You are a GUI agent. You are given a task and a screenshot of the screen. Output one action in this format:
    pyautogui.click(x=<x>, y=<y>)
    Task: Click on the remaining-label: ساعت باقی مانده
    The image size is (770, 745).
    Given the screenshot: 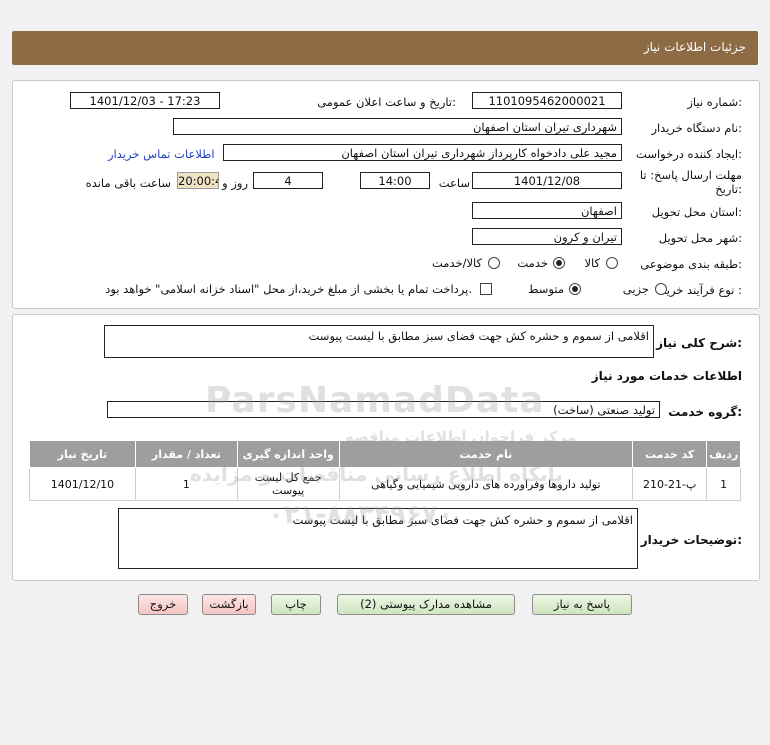 What is the action you would take?
    pyautogui.click(x=128, y=183)
    